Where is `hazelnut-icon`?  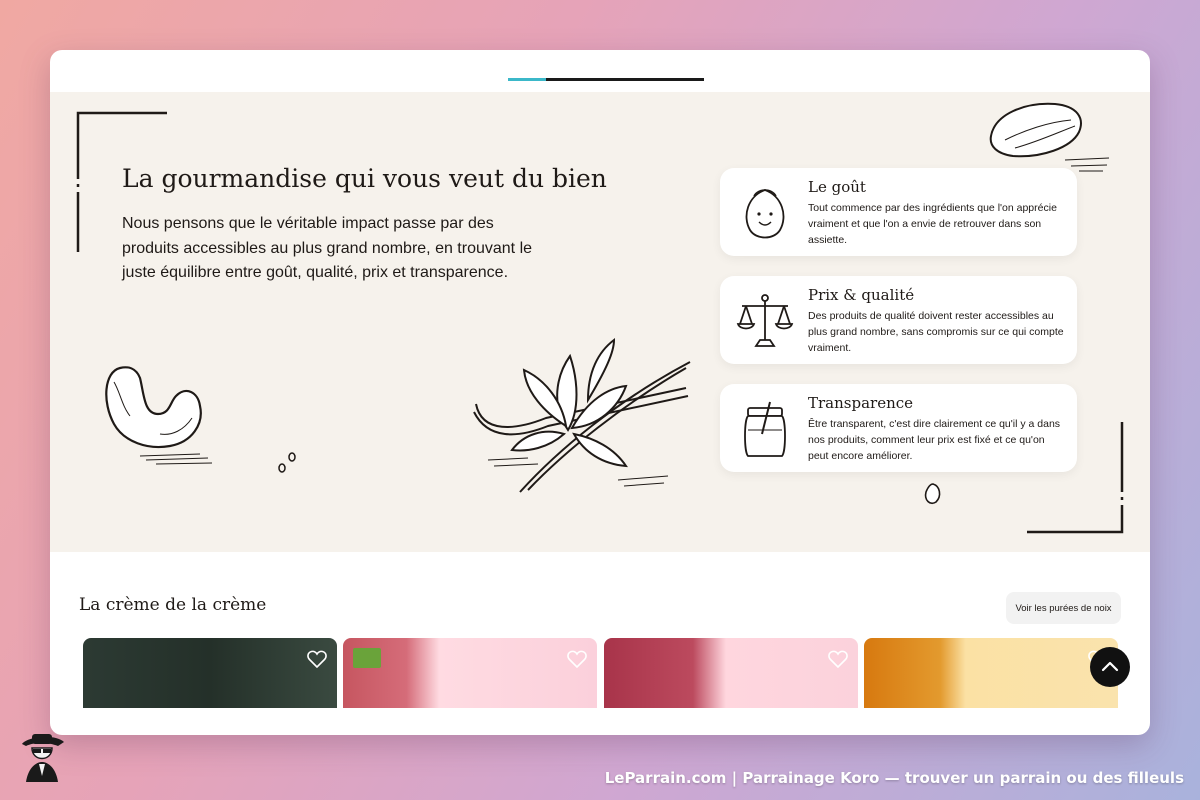
hazelnut-icon is located at coordinates (765, 214).